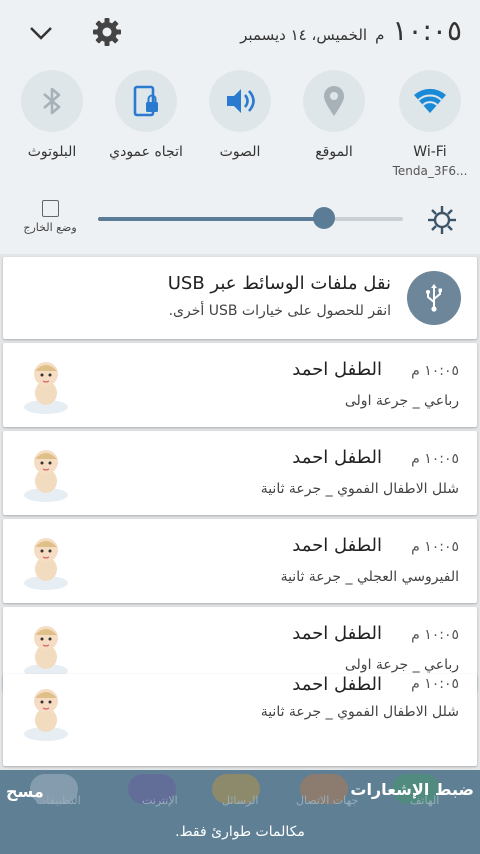 The height and width of the screenshot is (854, 480). I want to click on bluetooth-icon, so click(52, 101).